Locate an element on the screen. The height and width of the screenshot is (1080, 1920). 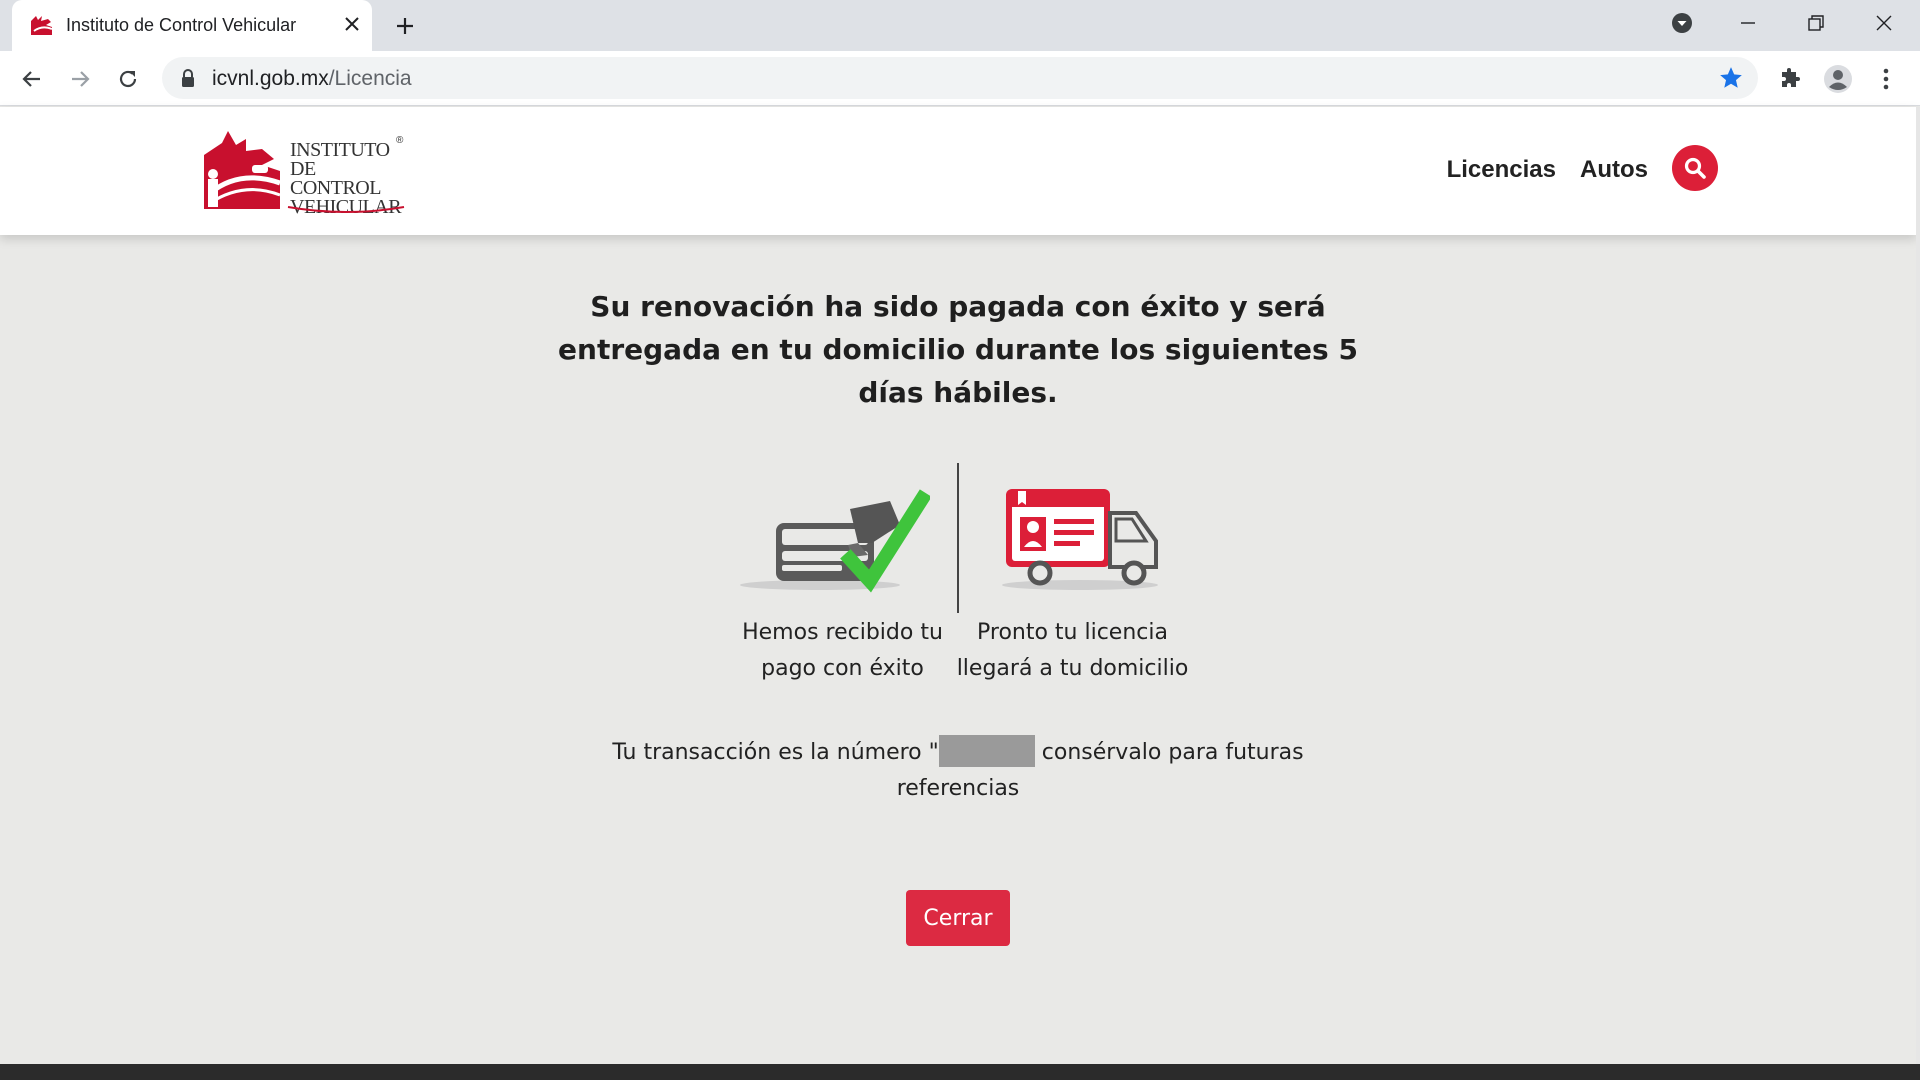
transaction-prefix: Tu transacción es la número " is located at coordinates (775, 752).